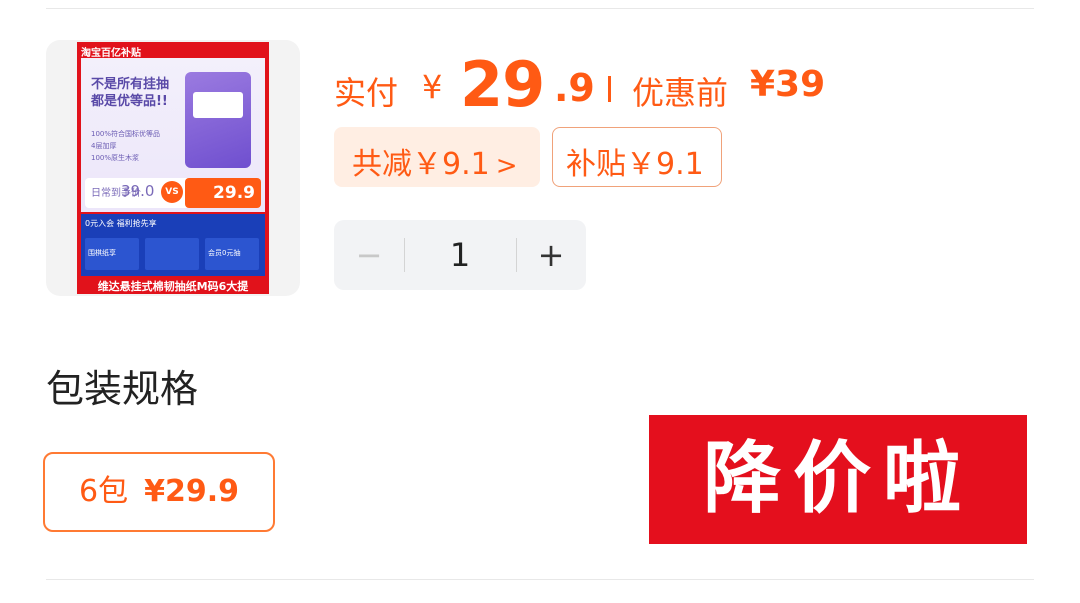 The width and height of the screenshot is (1080, 603). What do you see at coordinates (122, 389) in the screenshot?
I see `spec-title: 包装规格` at bounding box center [122, 389].